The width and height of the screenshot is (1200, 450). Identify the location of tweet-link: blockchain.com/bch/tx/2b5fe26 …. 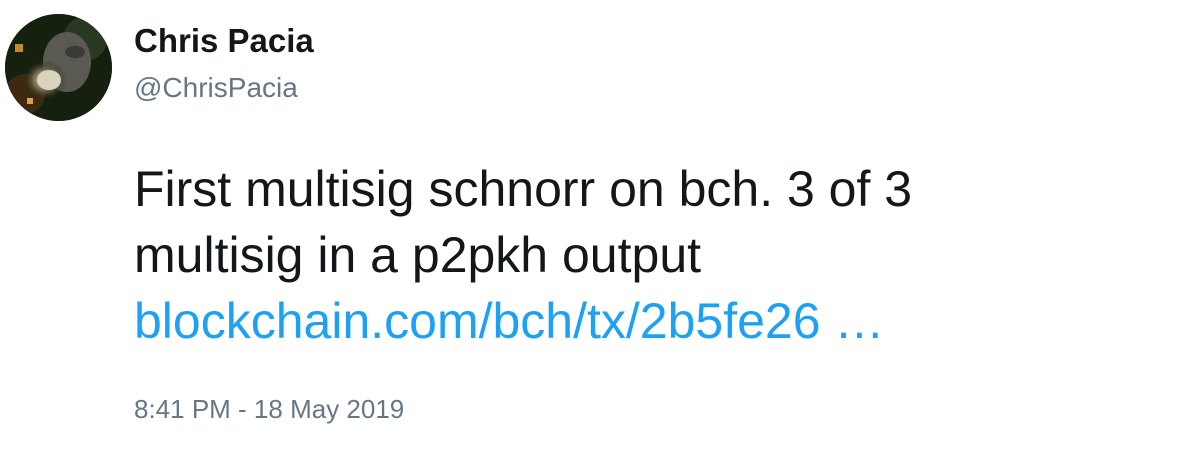
(509, 321).